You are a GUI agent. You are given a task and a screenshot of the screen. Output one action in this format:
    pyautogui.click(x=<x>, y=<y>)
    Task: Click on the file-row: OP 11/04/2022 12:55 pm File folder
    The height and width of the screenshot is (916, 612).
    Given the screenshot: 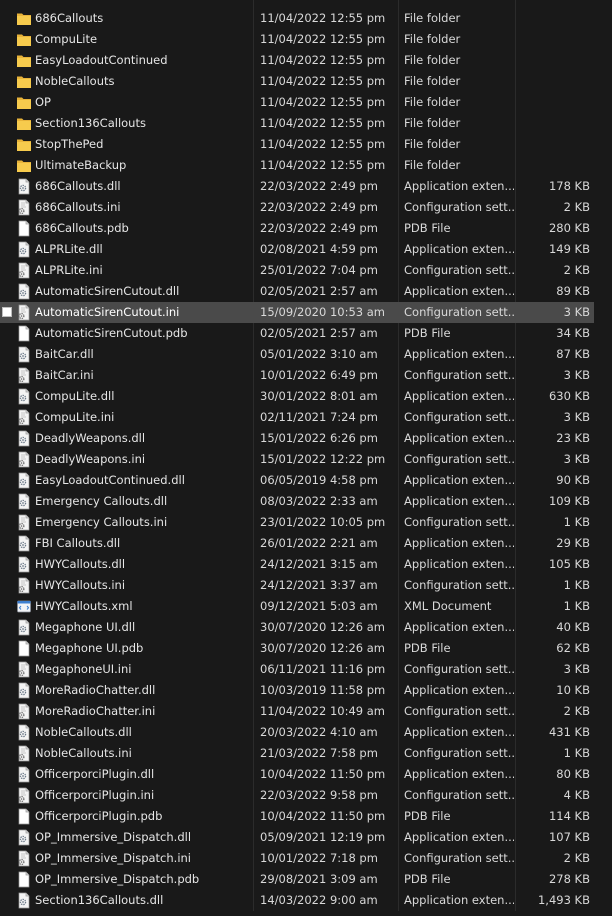 What is the action you would take?
    pyautogui.click(x=297, y=102)
    